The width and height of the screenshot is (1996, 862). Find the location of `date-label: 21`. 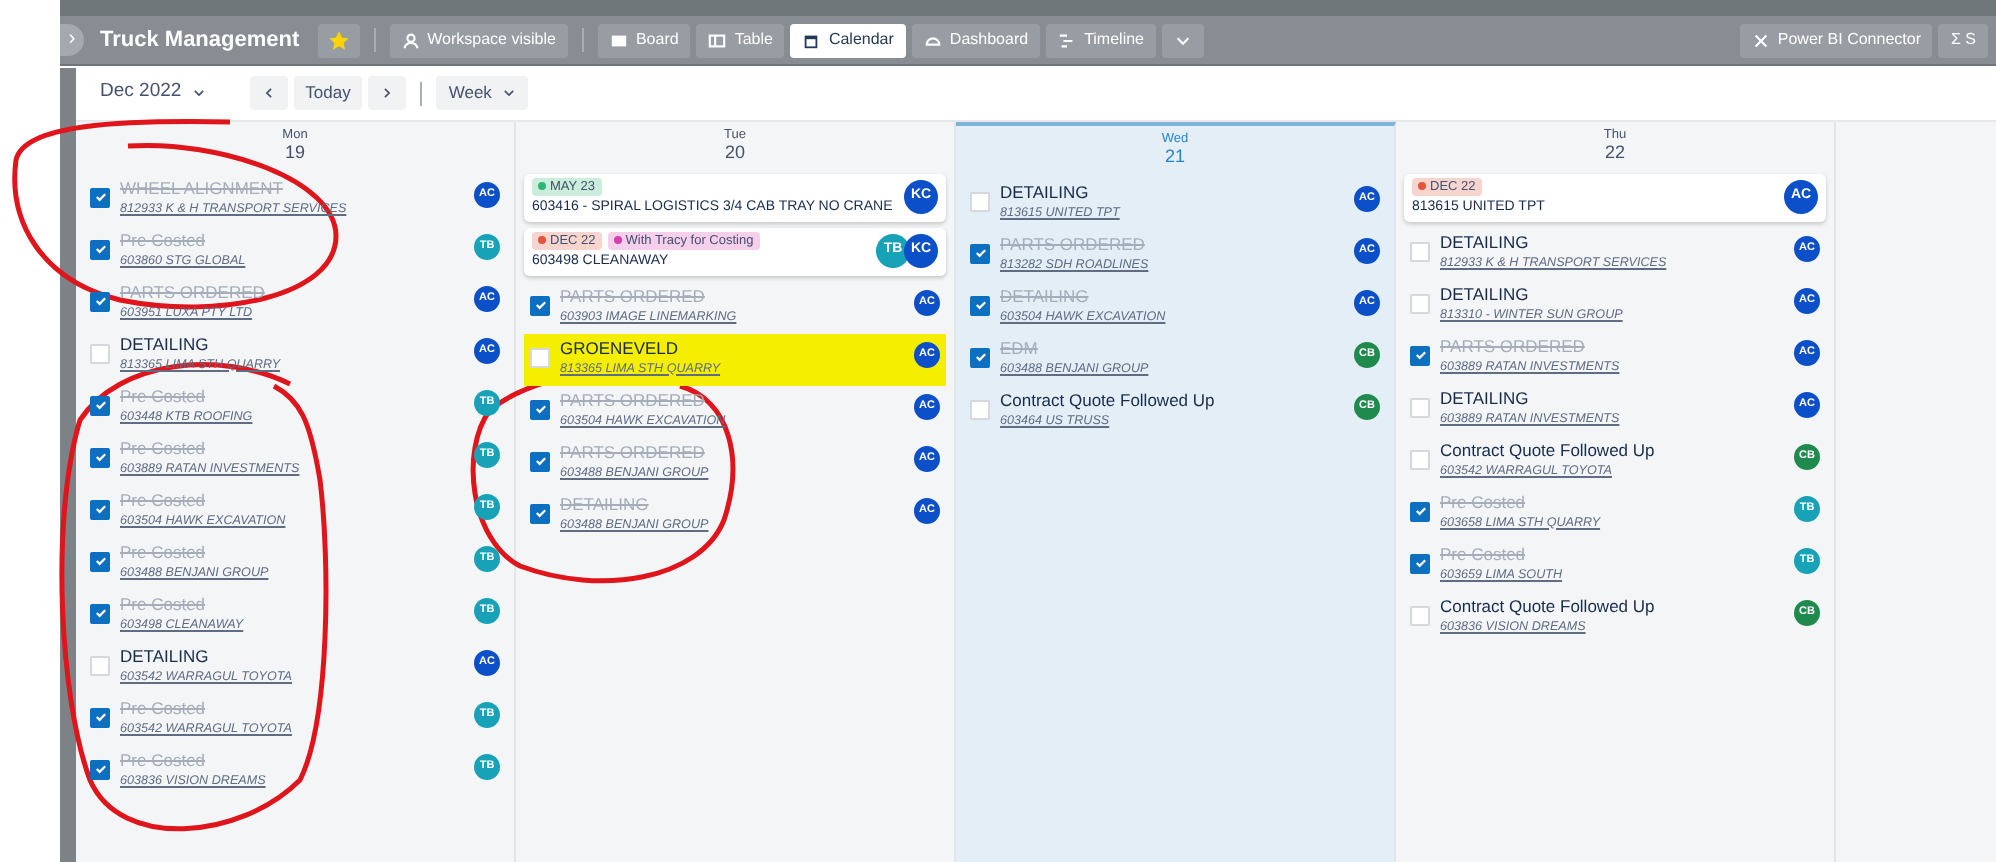

date-label: 21 is located at coordinates (1174, 157).